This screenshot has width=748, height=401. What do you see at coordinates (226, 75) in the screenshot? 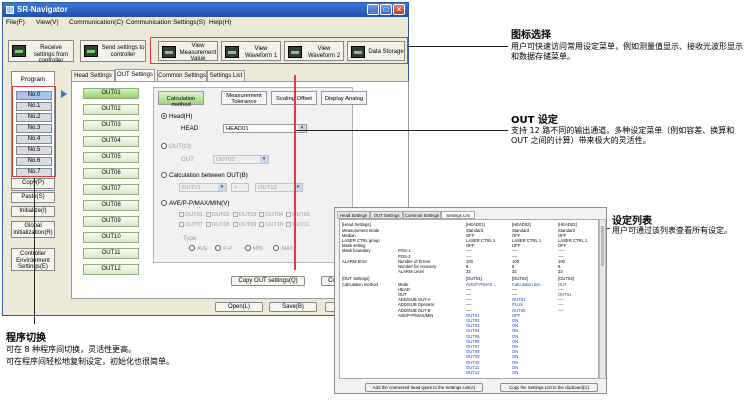
I see `tab-settings-list: Settings List` at bounding box center [226, 75].